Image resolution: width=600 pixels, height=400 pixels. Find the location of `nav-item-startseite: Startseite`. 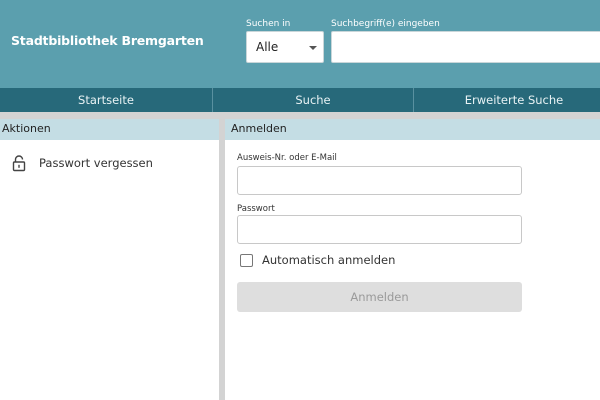

nav-item-startseite: Startseite is located at coordinates (106, 100).